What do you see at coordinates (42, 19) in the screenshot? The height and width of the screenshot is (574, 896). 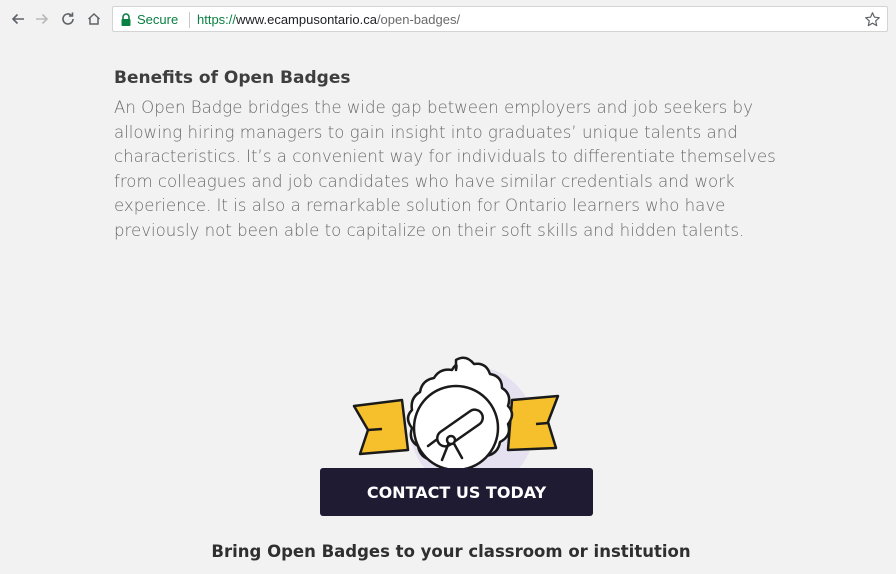 I see `forward-arrow-icon` at bounding box center [42, 19].